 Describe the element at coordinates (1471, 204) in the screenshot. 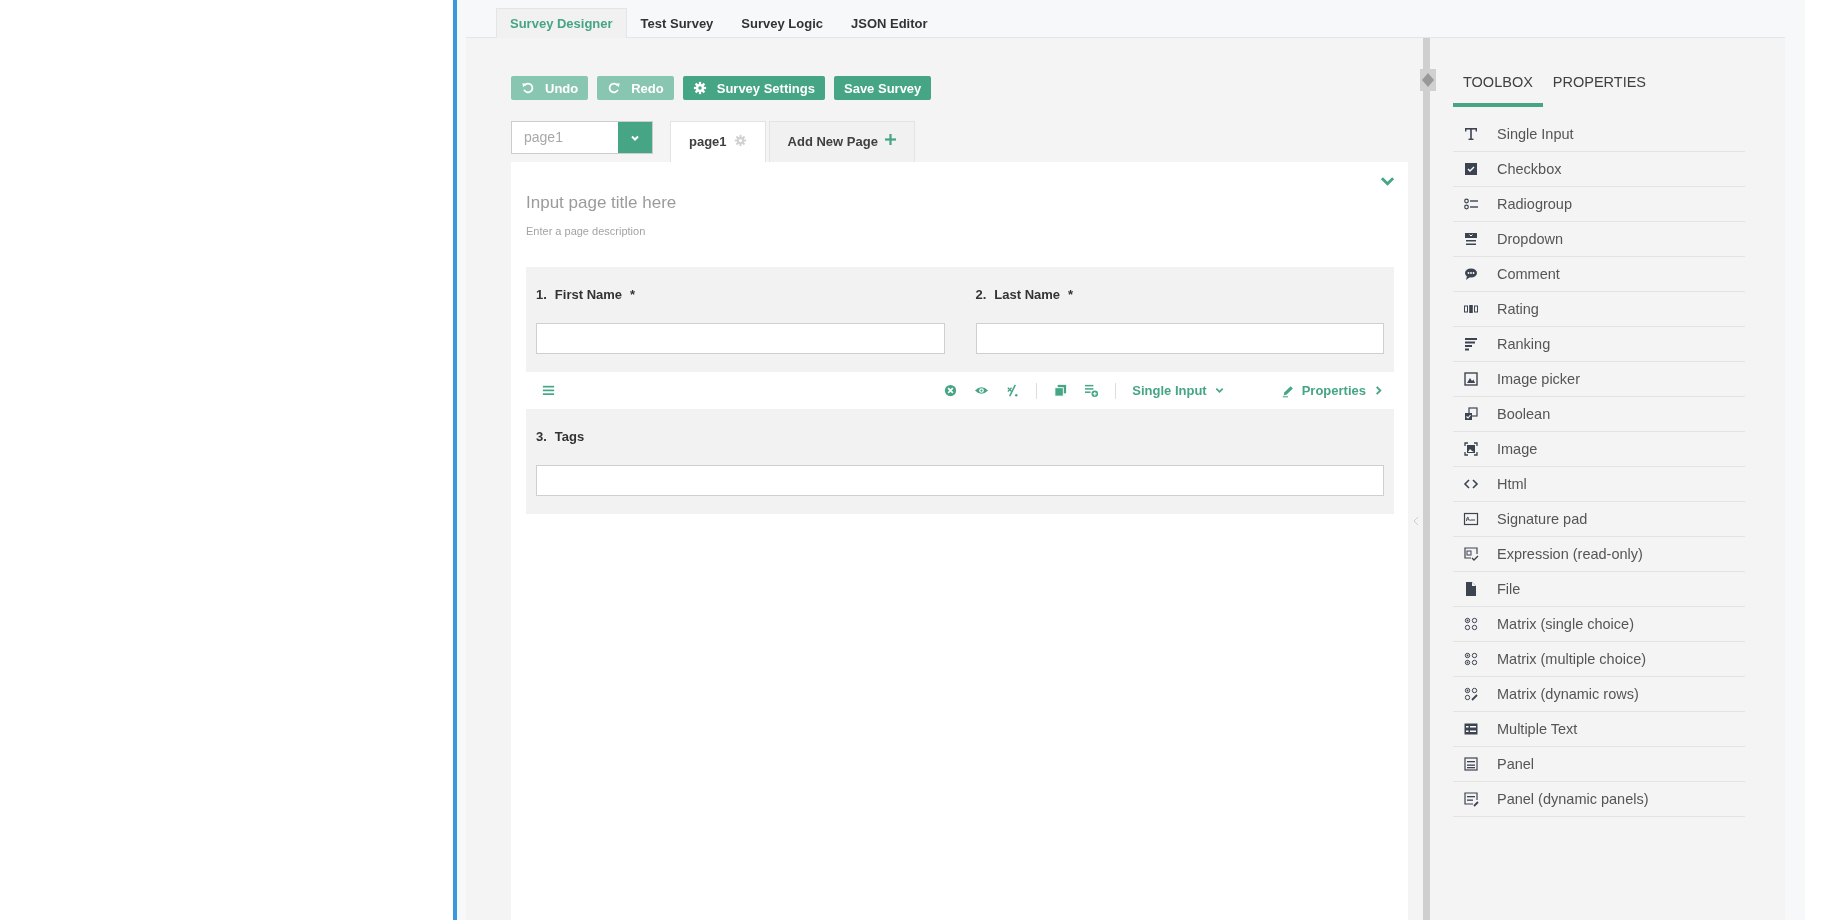

I see `radio-list-icon` at that location.